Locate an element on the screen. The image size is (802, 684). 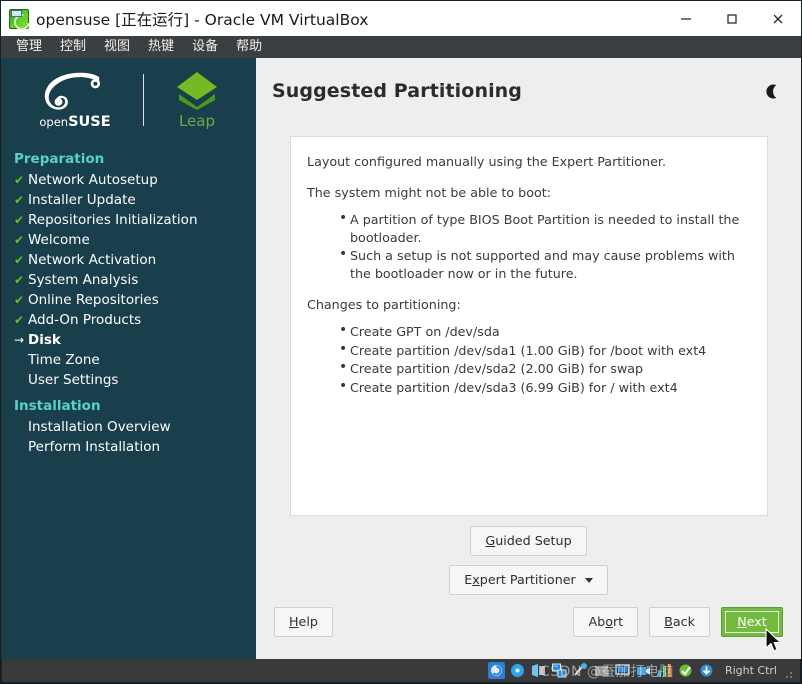
accel-key: N is located at coordinates (742, 621).